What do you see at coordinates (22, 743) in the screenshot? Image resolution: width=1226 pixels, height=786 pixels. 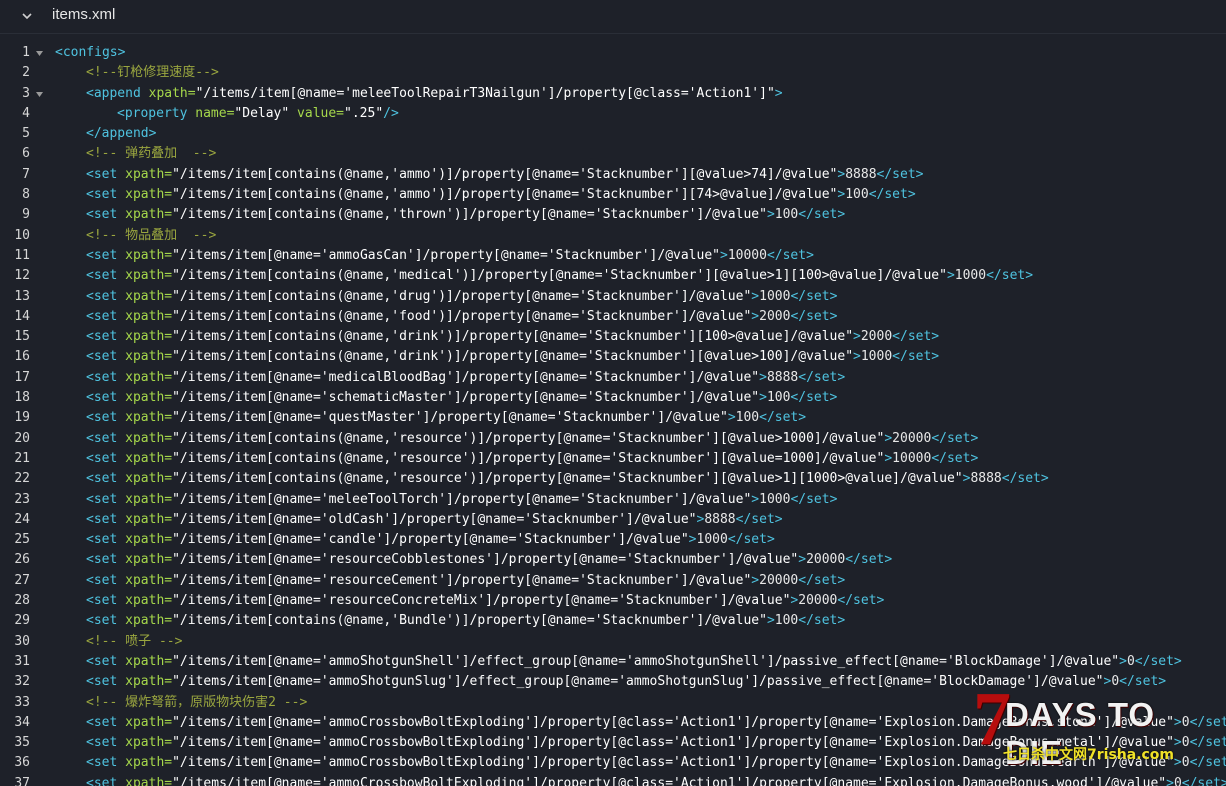 I see `line-number: 35` at bounding box center [22, 743].